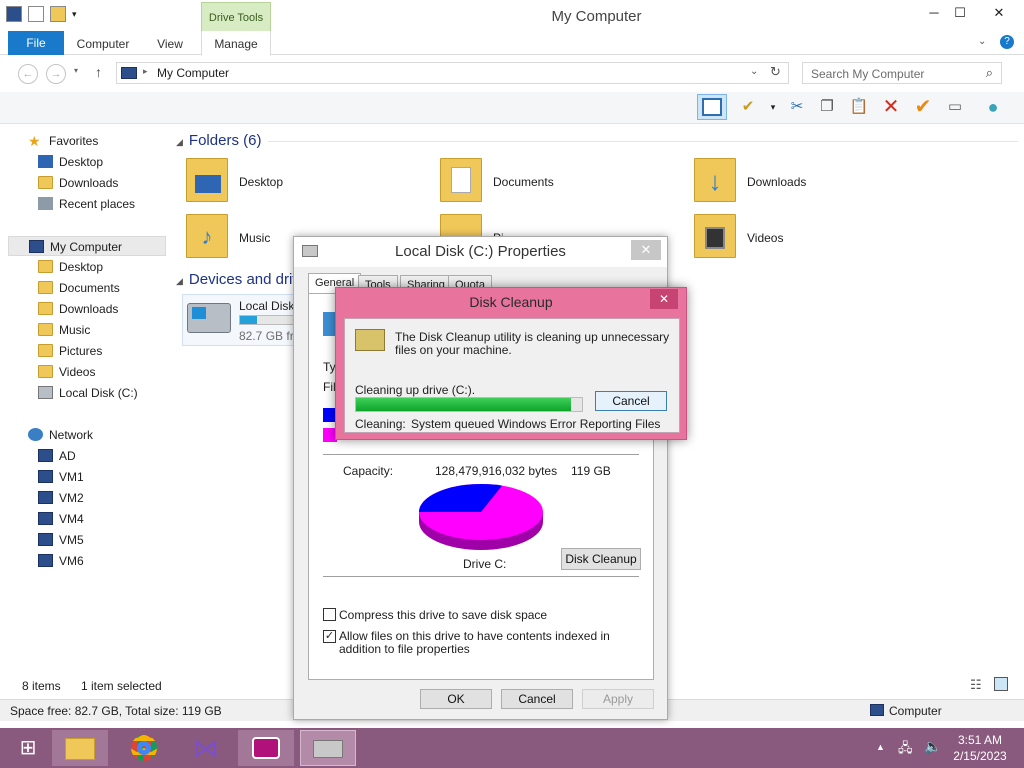 Image resolution: width=1024 pixels, height=768 pixels. Describe the element at coordinates (891, 107) in the screenshot. I see `delete-icon: ✕` at that location.